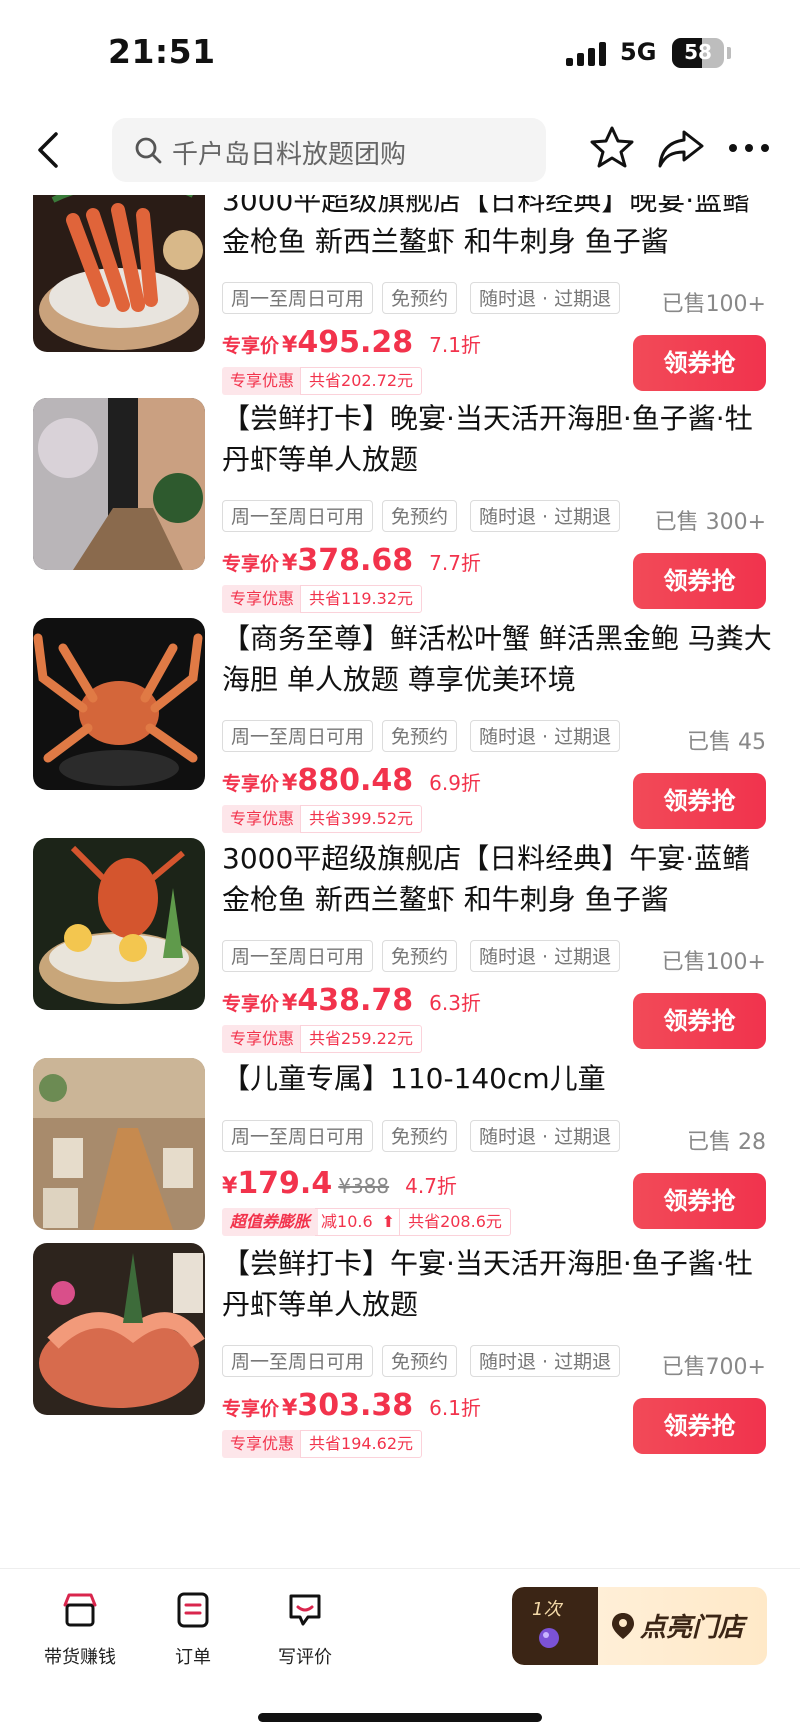 This screenshot has height=1734, width=800. Describe the element at coordinates (119, 484) in the screenshot. I see `restaurant-corridor-image` at that location.